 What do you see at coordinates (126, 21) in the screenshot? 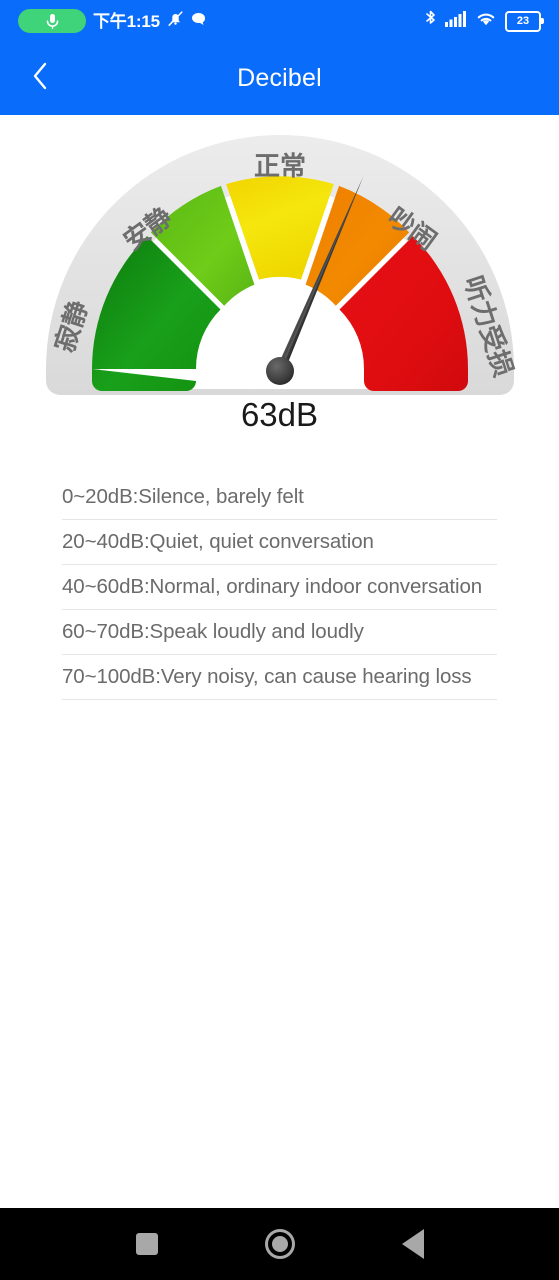
I see `status-time: 下午1:15` at bounding box center [126, 21].